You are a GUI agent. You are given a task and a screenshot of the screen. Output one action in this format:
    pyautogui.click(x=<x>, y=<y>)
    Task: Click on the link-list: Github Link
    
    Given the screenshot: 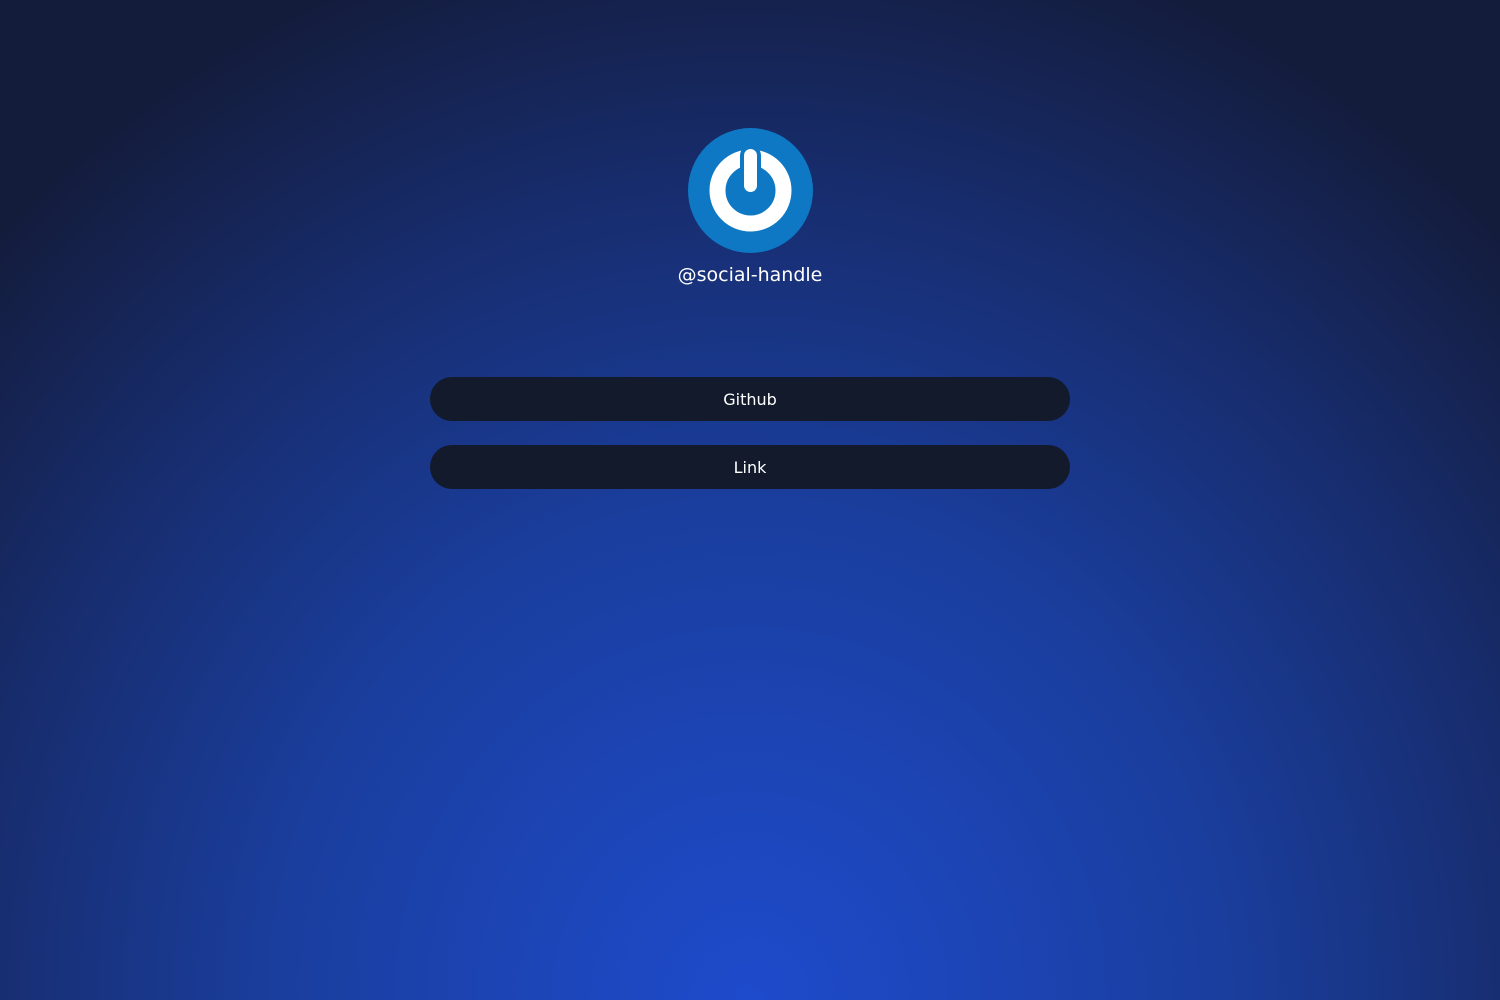 What is the action you would take?
    pyautogui.click(x=750, y=445)
    